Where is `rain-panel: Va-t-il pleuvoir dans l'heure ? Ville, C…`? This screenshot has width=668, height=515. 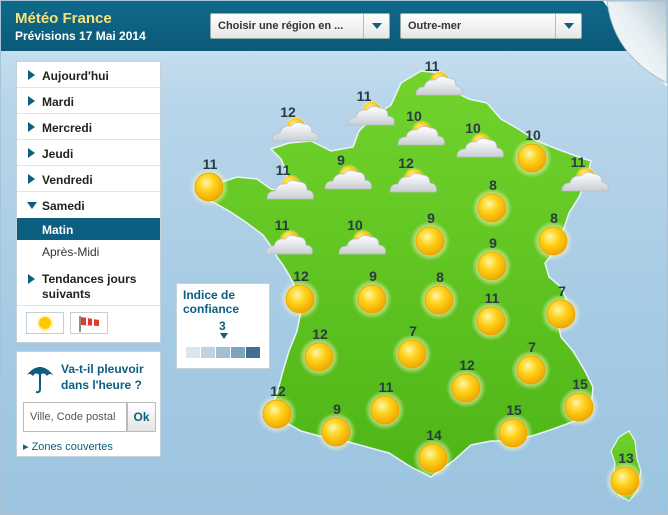 rain-panel: Va-t-il pleuvoir dans l'heure ? Ville, C… is located at coordinates (88, 404).